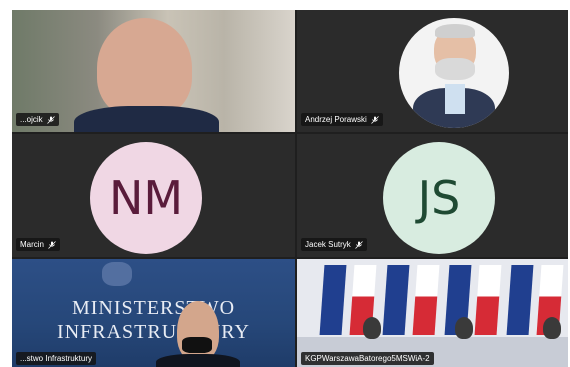 This screenshot has width=570, height=367. What do you see at coordinates (153, 332) in the screenshot?
I see `ministry-banner-line-2: INFRASTRUKTURY` at bounding box center [153, 332].